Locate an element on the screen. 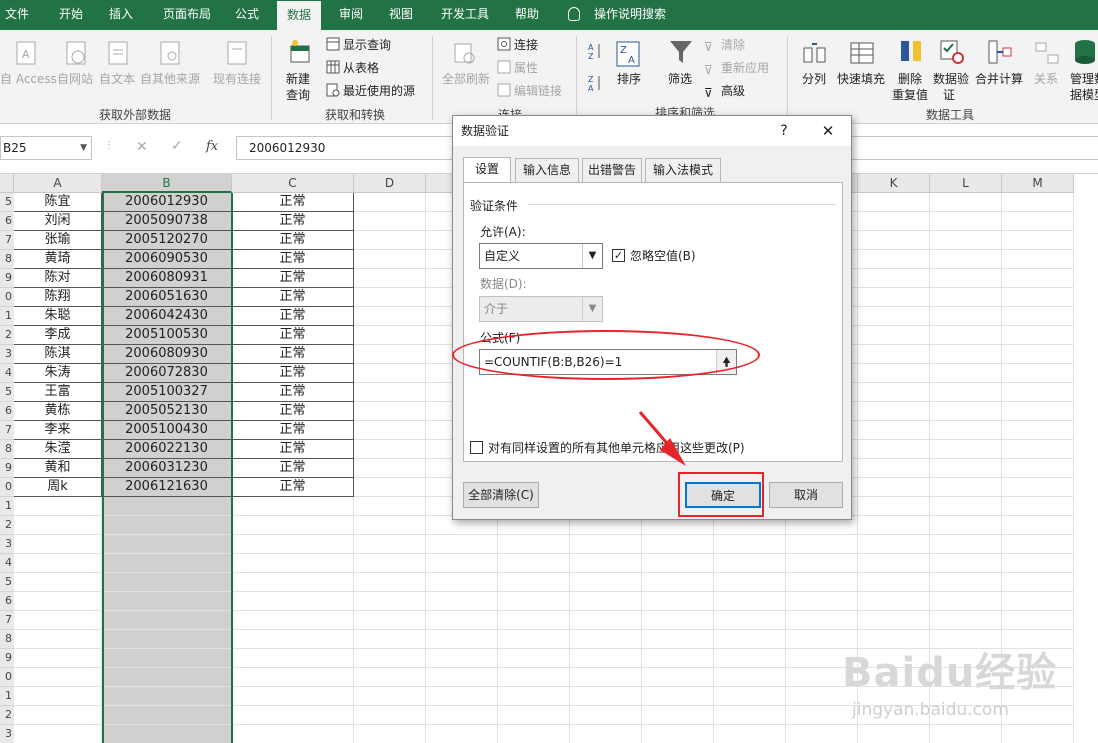 This screenshot has width=1098, height=743. sort-button: ZA 排序 is located at coordinates (629, 64).